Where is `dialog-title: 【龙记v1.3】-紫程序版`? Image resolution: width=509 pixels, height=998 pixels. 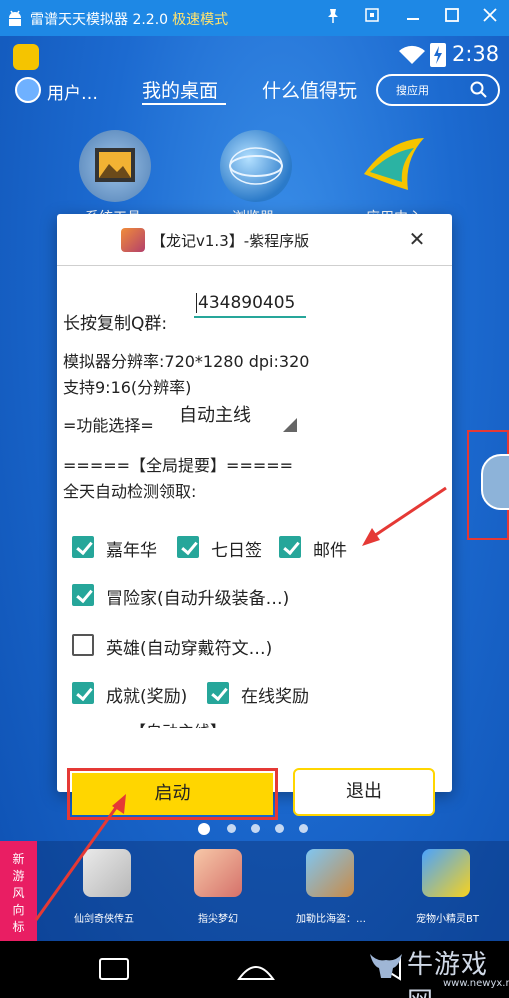
dialog-title: 【龙记v1.3】-紫程序版 is located at coordinates (230, 241).